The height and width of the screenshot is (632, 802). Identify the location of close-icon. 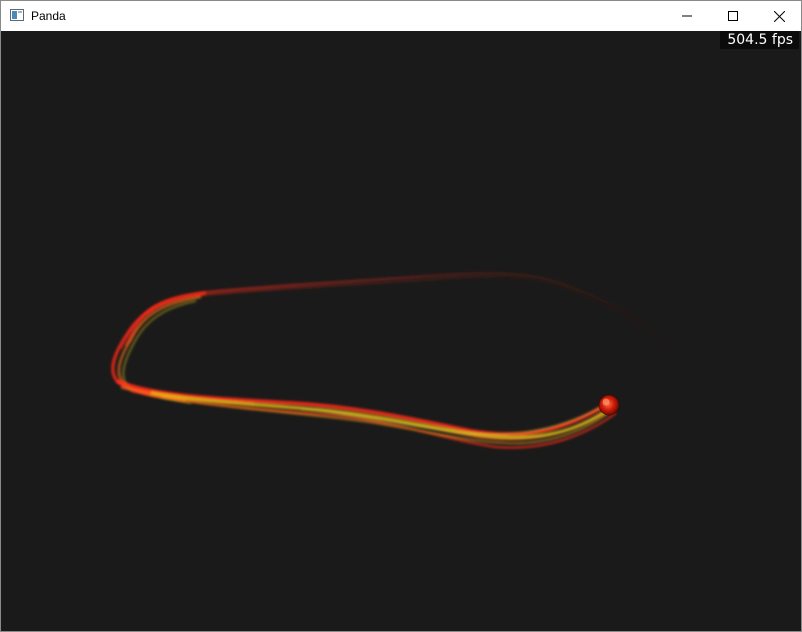
(779, 16).